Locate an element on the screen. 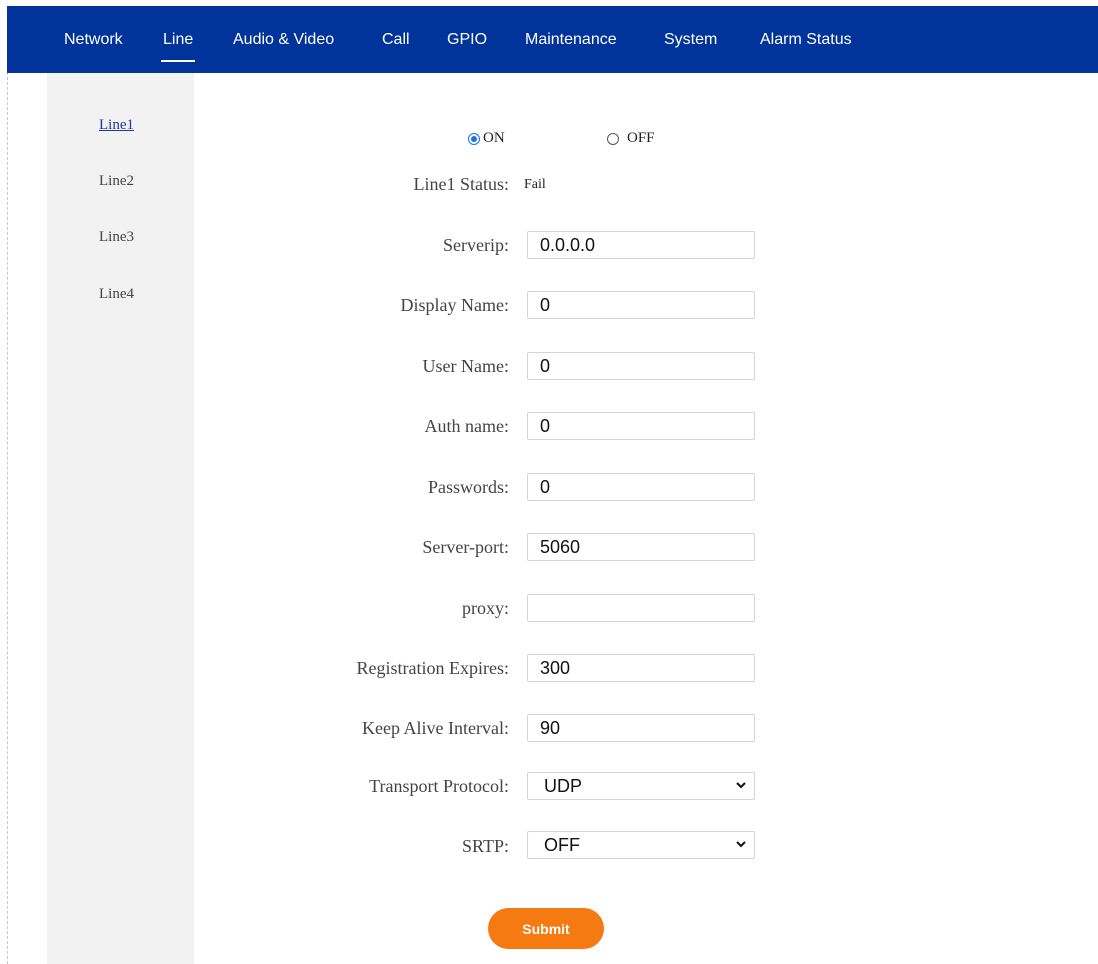 The image size is (1098, 964). user-name-label: User Name: is located at coordinates (465, 366).